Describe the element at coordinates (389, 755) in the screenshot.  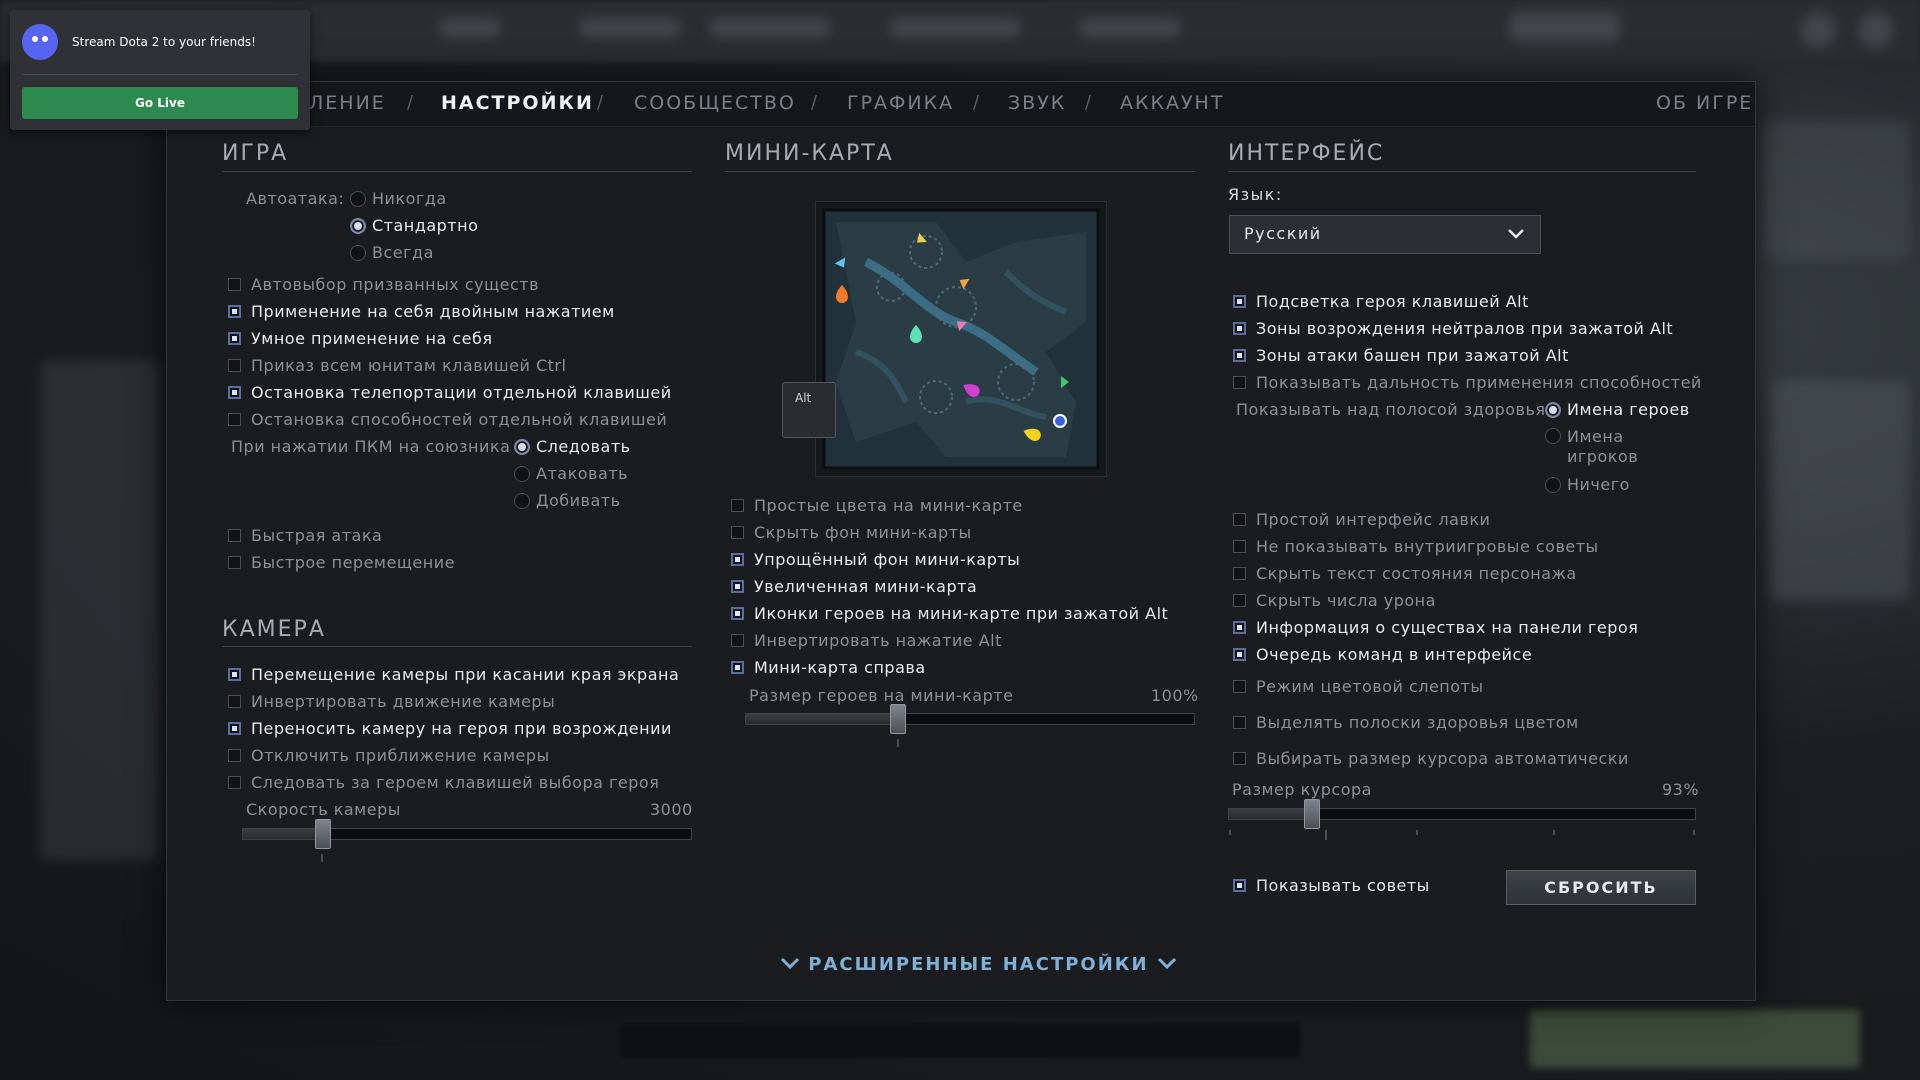
I see `checkbox-option: Отключить приближение камеры` at that location.